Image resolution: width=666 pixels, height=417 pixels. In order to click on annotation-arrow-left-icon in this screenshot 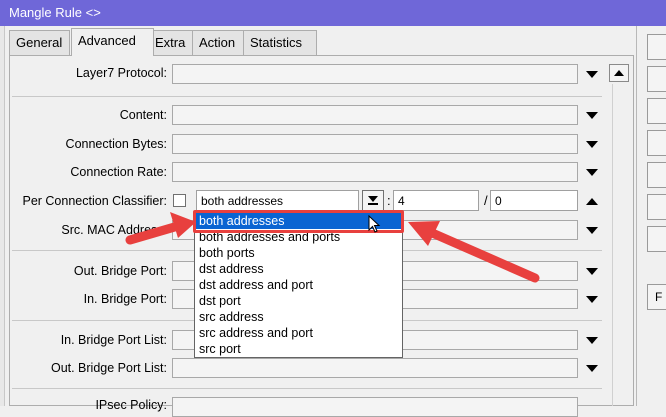, I will do `click(160, 228)`.